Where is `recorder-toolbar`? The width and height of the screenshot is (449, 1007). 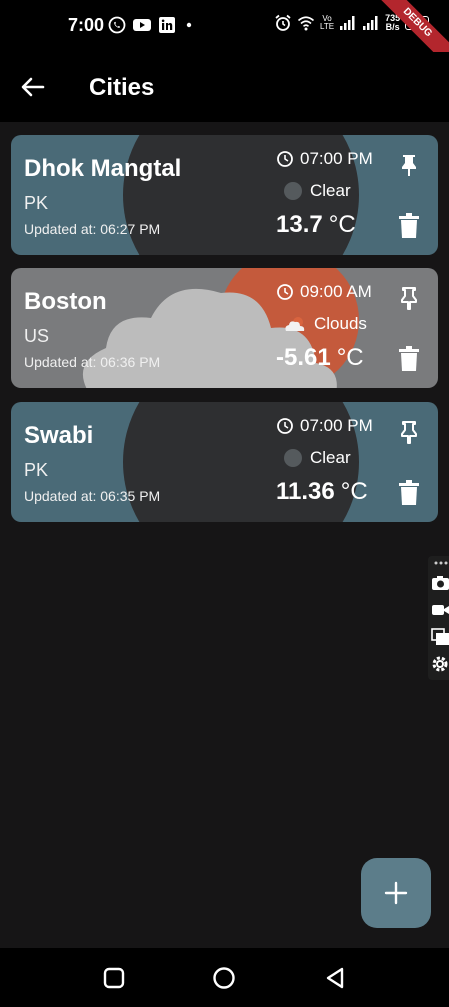 recorder-toolbar is located at coordinates (438, 618).